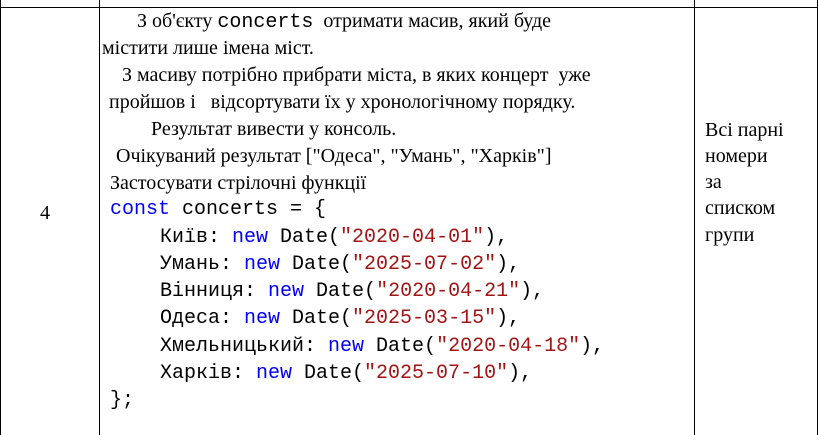  I want to click on code-date-string: "2025-07-02", so click(424, 264).